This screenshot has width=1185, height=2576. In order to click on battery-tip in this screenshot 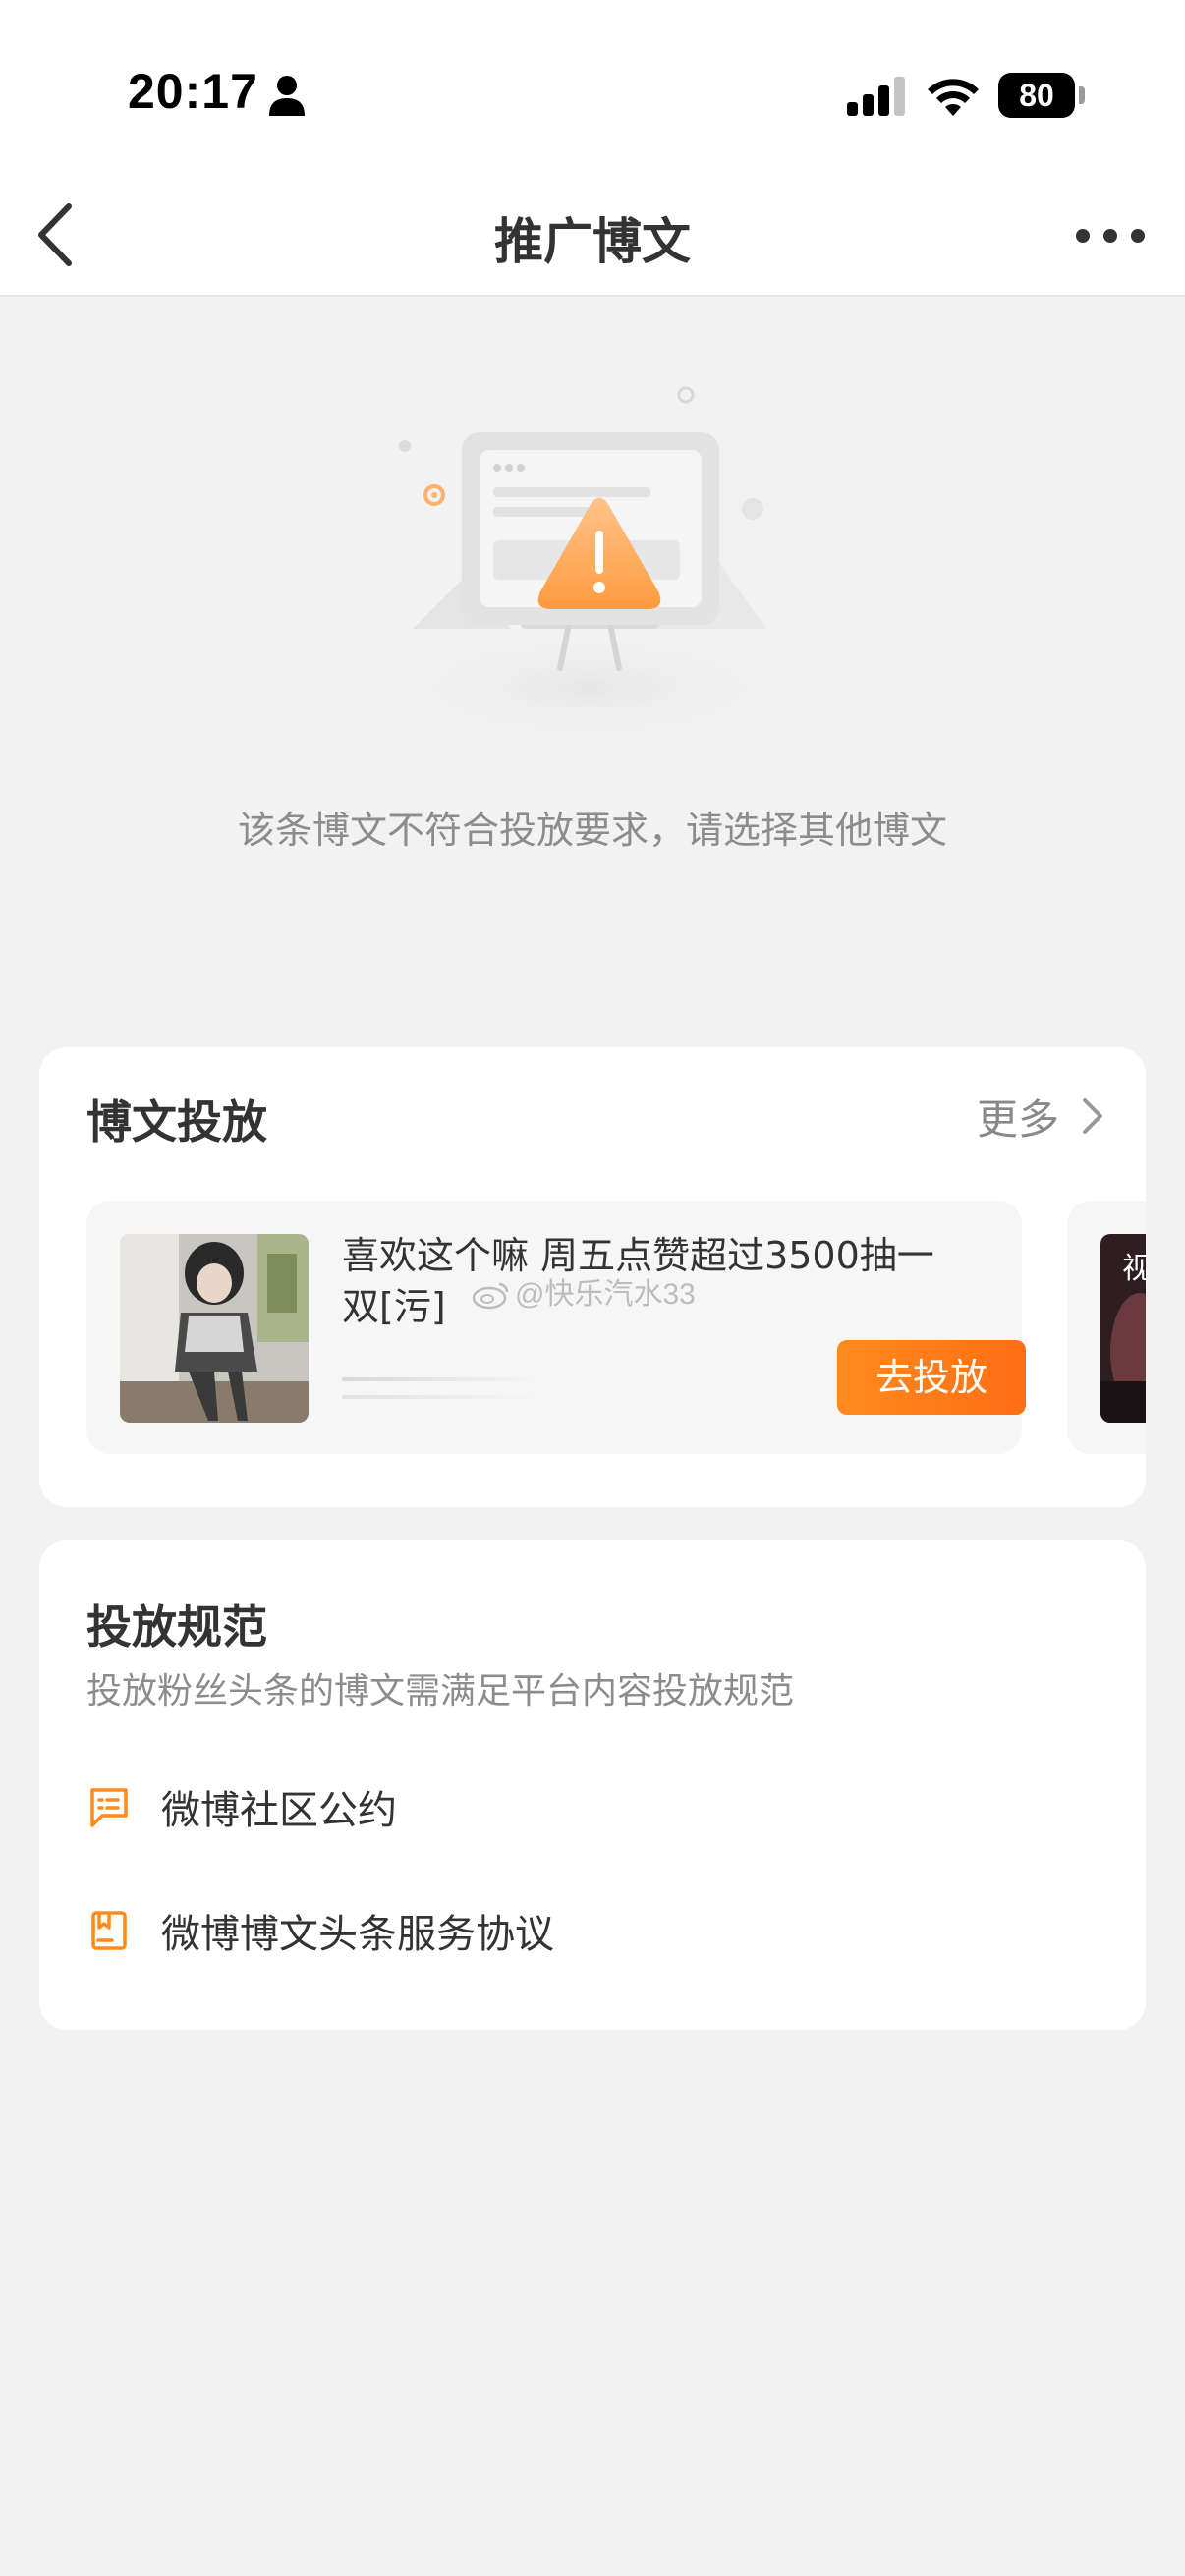, I will do `click(1082, 95)`.